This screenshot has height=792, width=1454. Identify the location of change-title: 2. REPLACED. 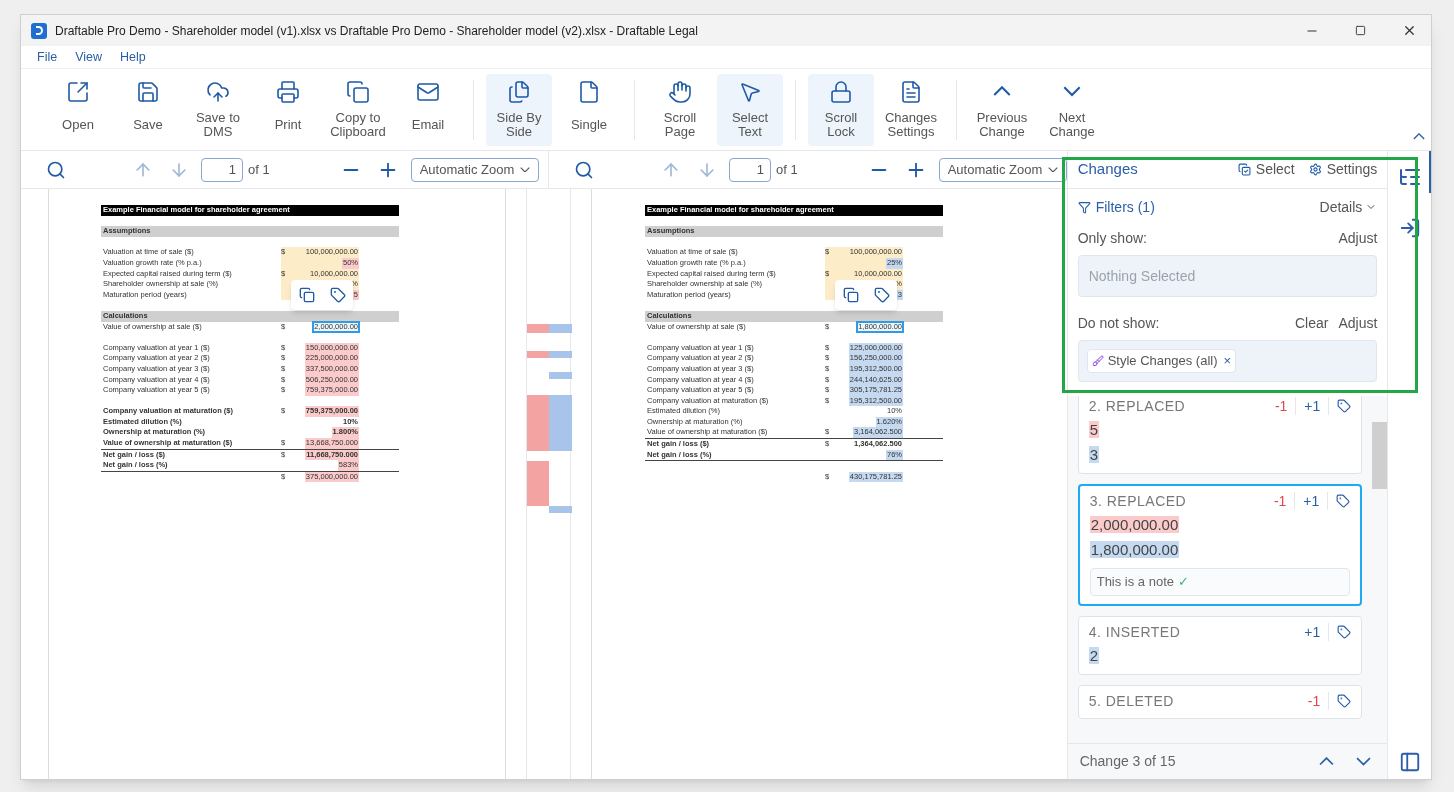
(1137, 406).